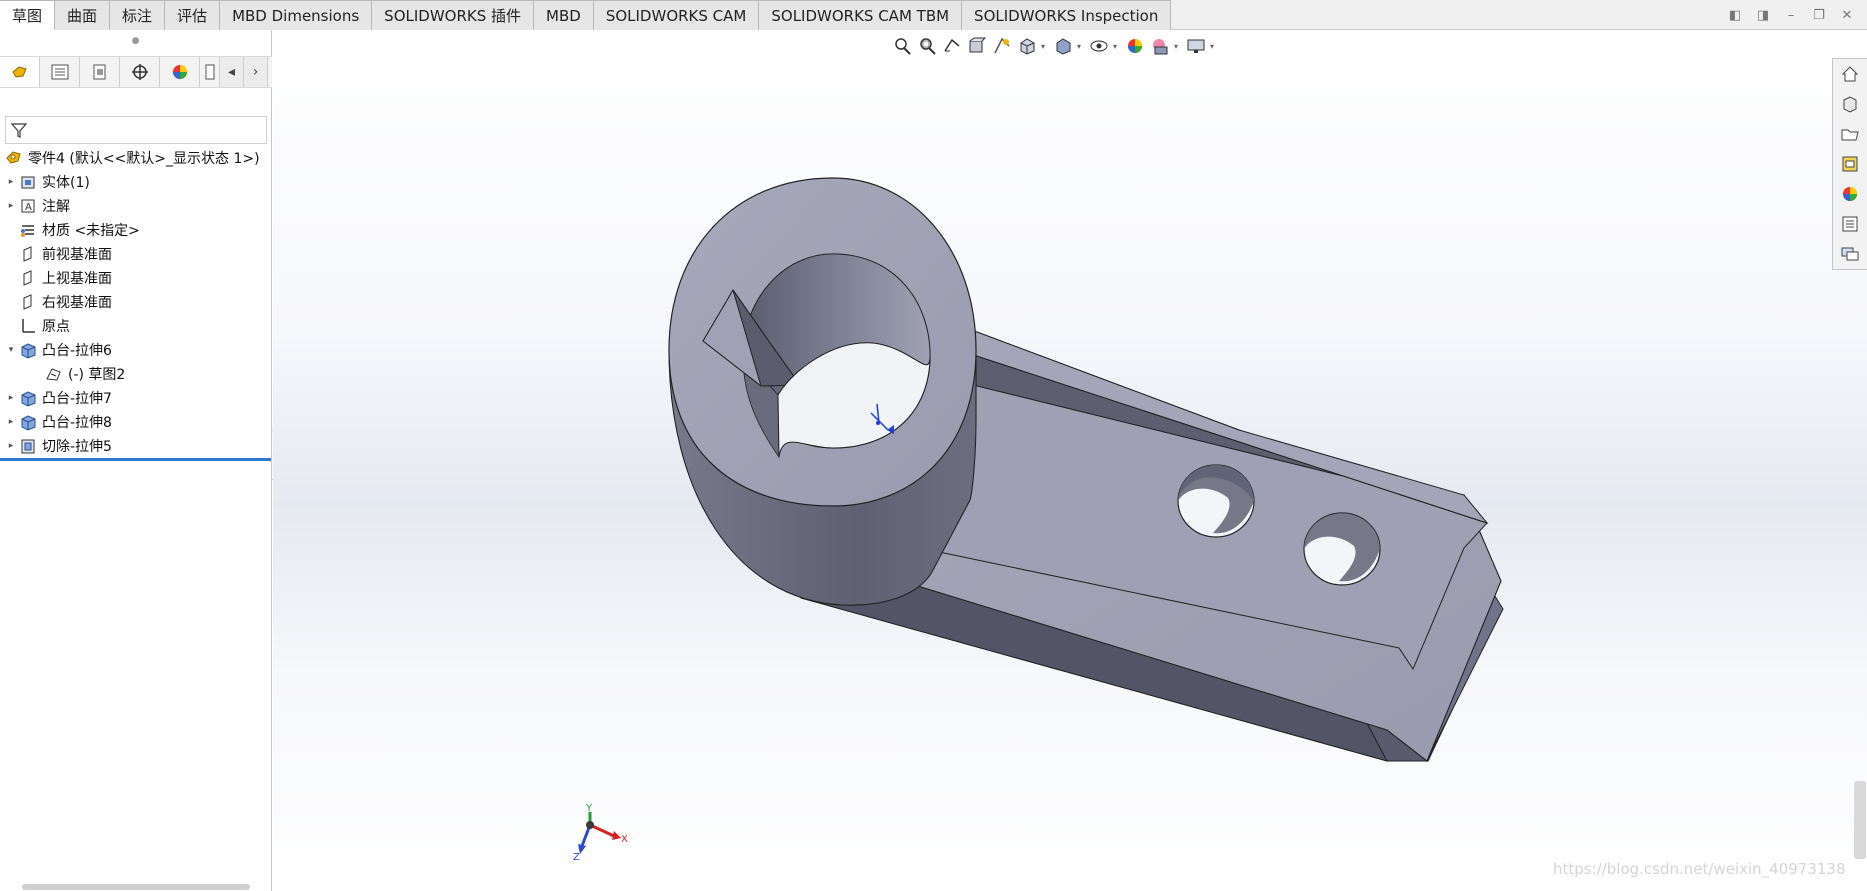  Describe the element at coordinates (77, 255) in the screenshot. I see `tree-node-label: 前视基准面` at that location.